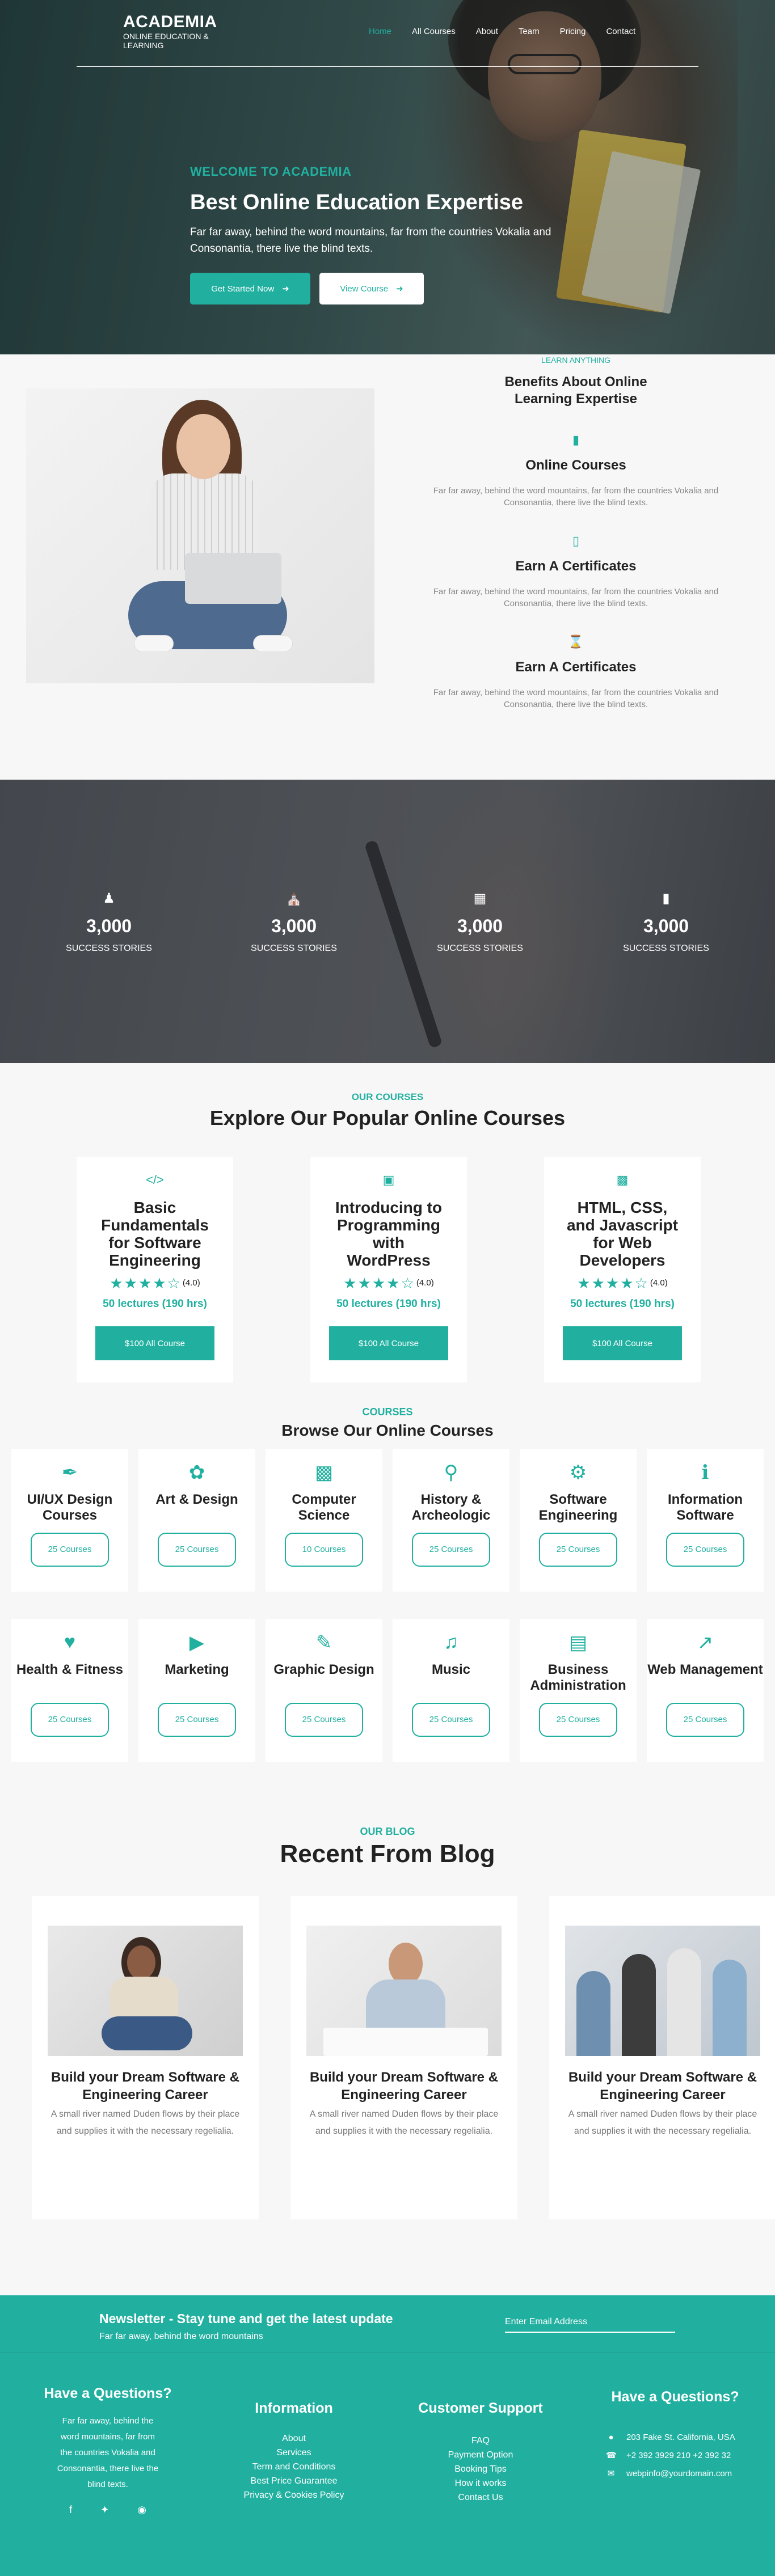 The width and height of the screenshot is (775, 2576). Describe the element at coordinates (380, 31) in the screenshot. I see `nav-home: Home` at that location.